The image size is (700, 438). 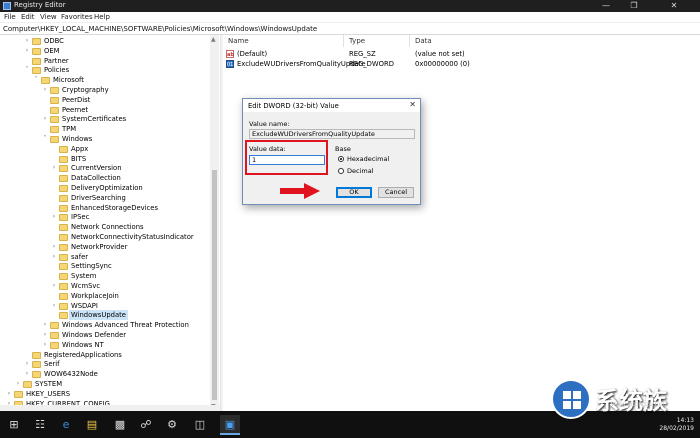 I want to click on tree-node-label: Microsoft, so click(x=68, y=80).